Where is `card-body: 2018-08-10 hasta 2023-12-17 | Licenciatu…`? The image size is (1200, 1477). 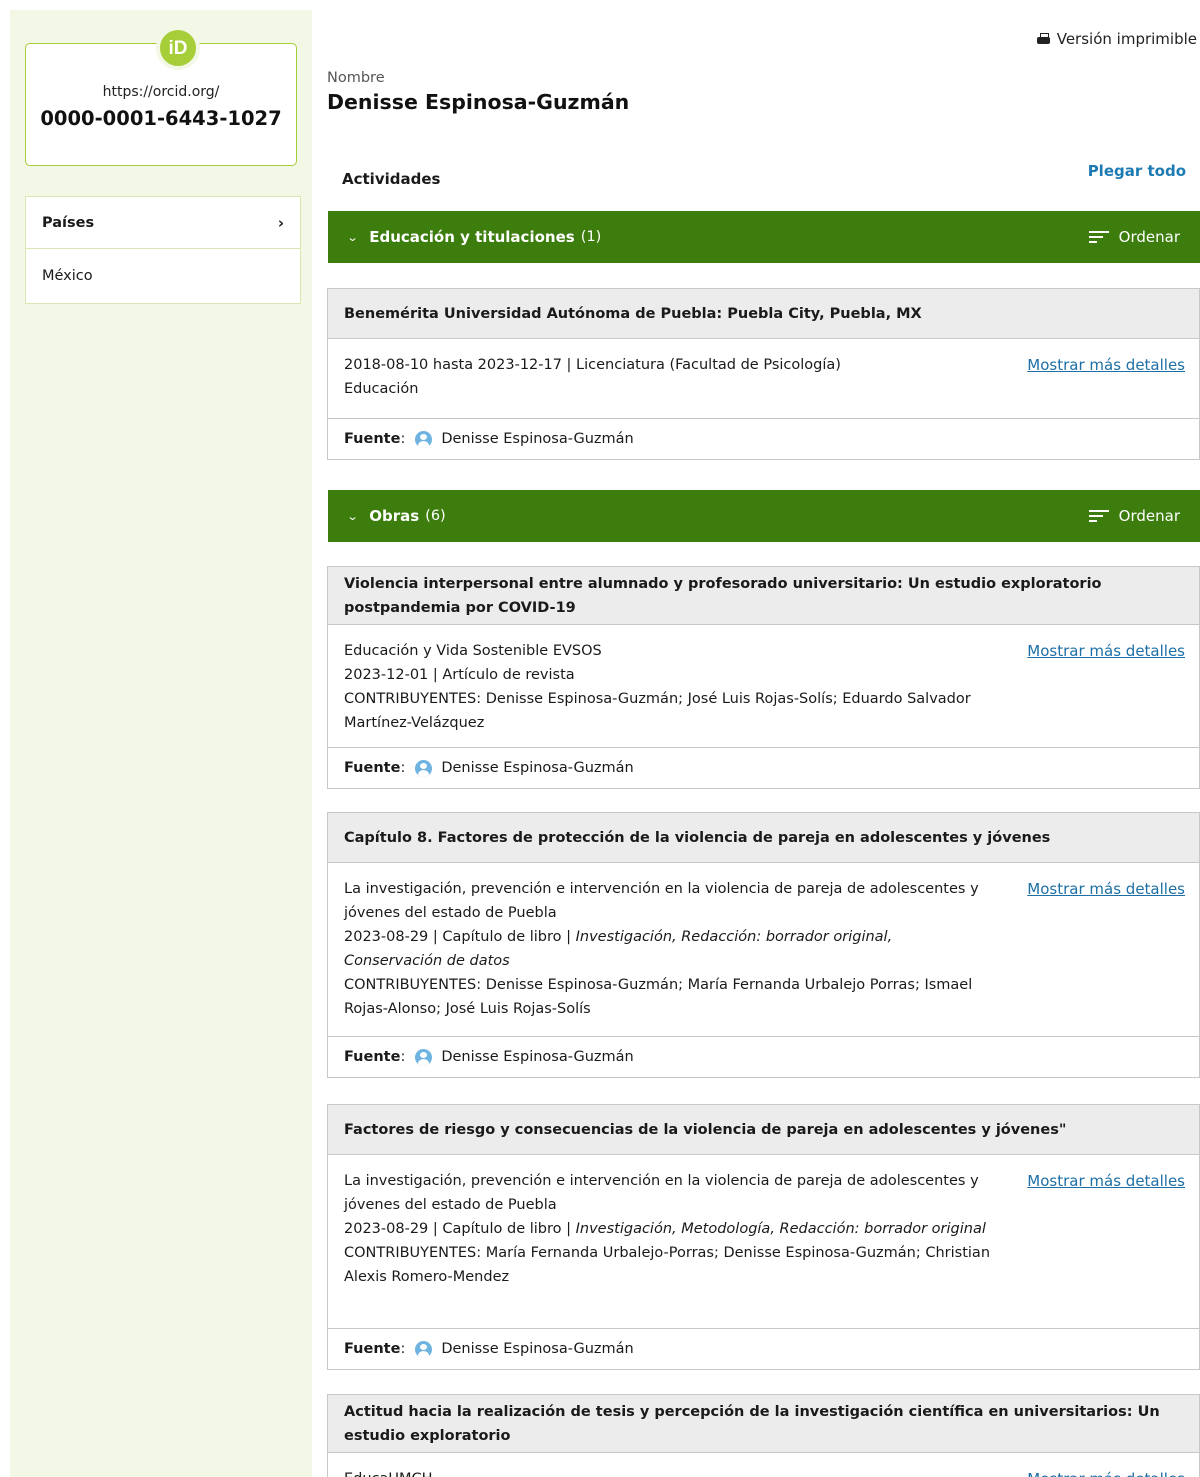
card-body: 2018-08-10 hasta 2023-12-17 | Licenciatu… is located at coordinates (763, 379).